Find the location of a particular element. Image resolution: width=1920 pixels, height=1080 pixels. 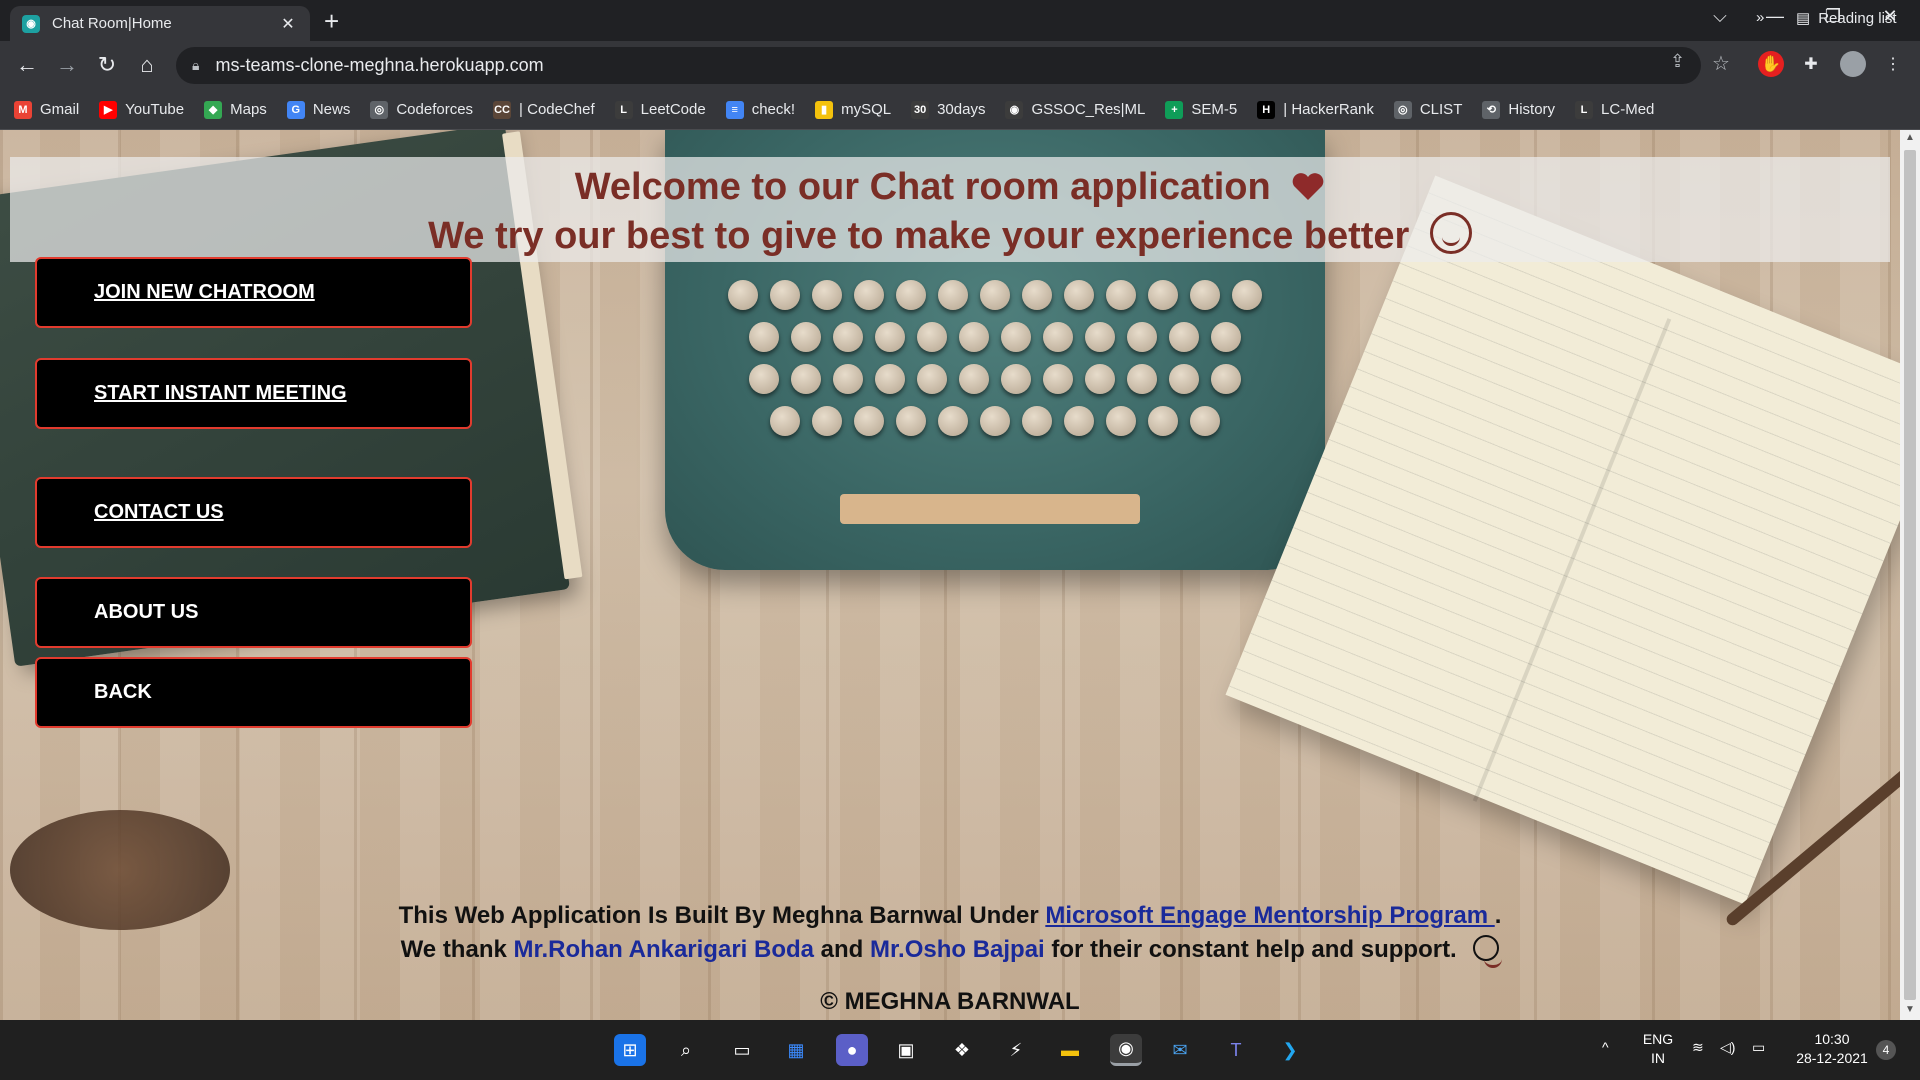

reading-list-button: ▤ Reading list is located at coordinates (1846, 18).